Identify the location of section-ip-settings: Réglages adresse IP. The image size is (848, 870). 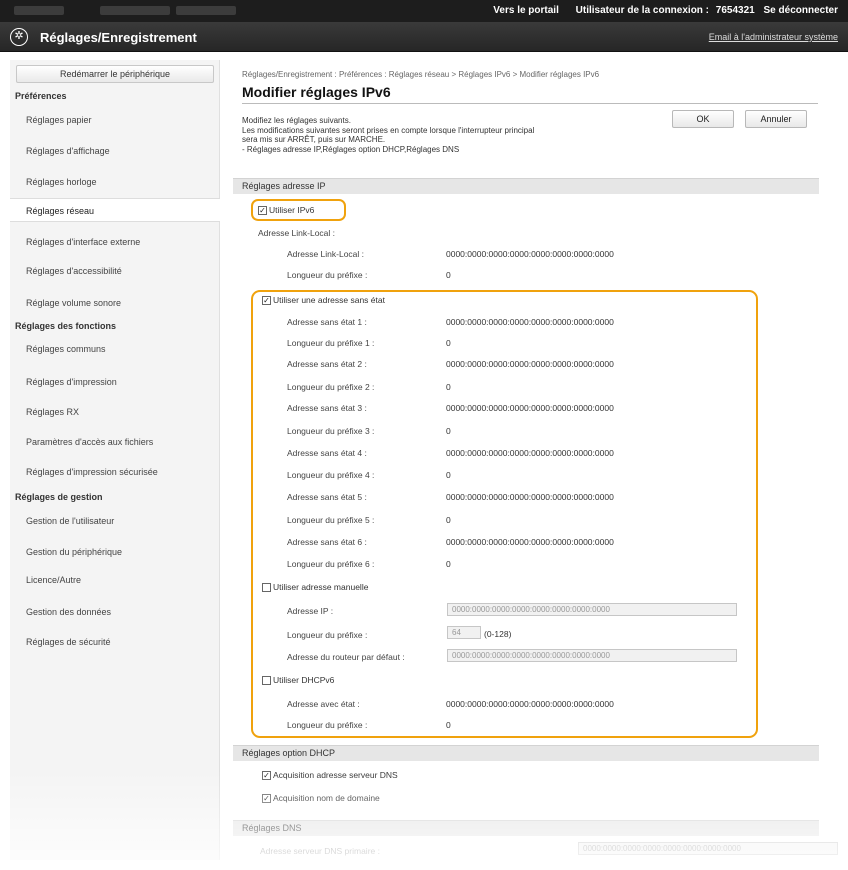
(526, 186).